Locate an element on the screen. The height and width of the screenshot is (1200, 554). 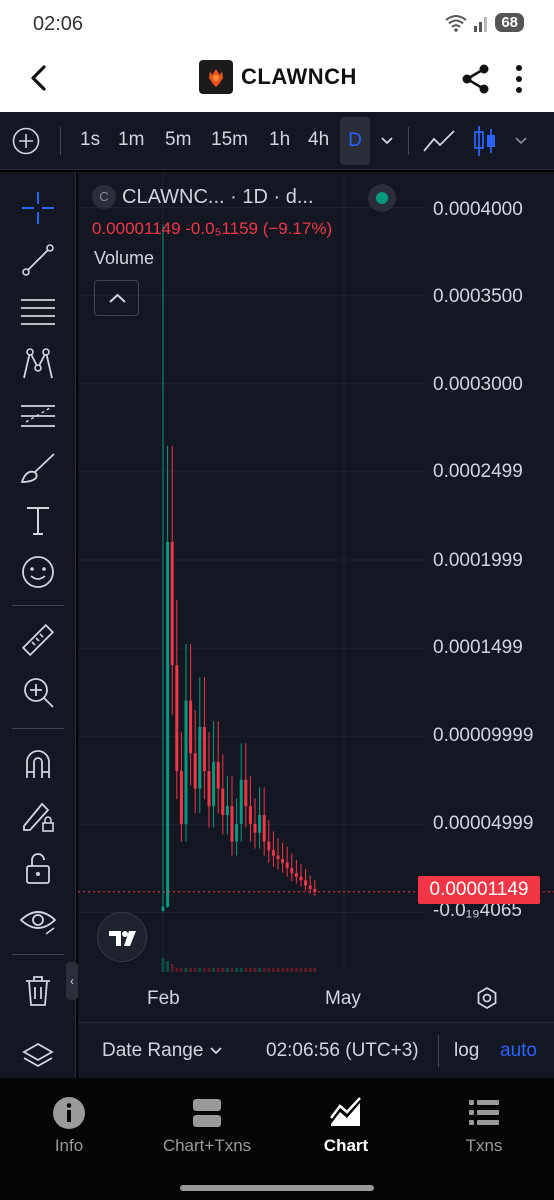
timeframe-15m: 15m is located at coordinates (229, 140).